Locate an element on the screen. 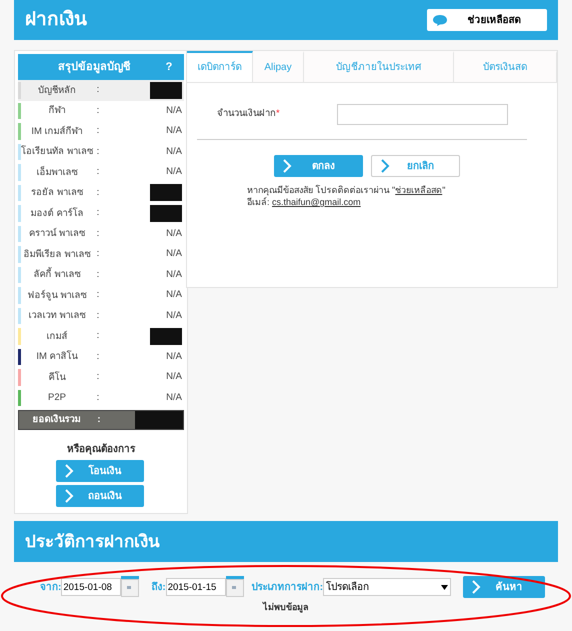 This screenshot has width=572, height=631. total-label: ยอดเงินรวม is located at coordinates (57, 419).